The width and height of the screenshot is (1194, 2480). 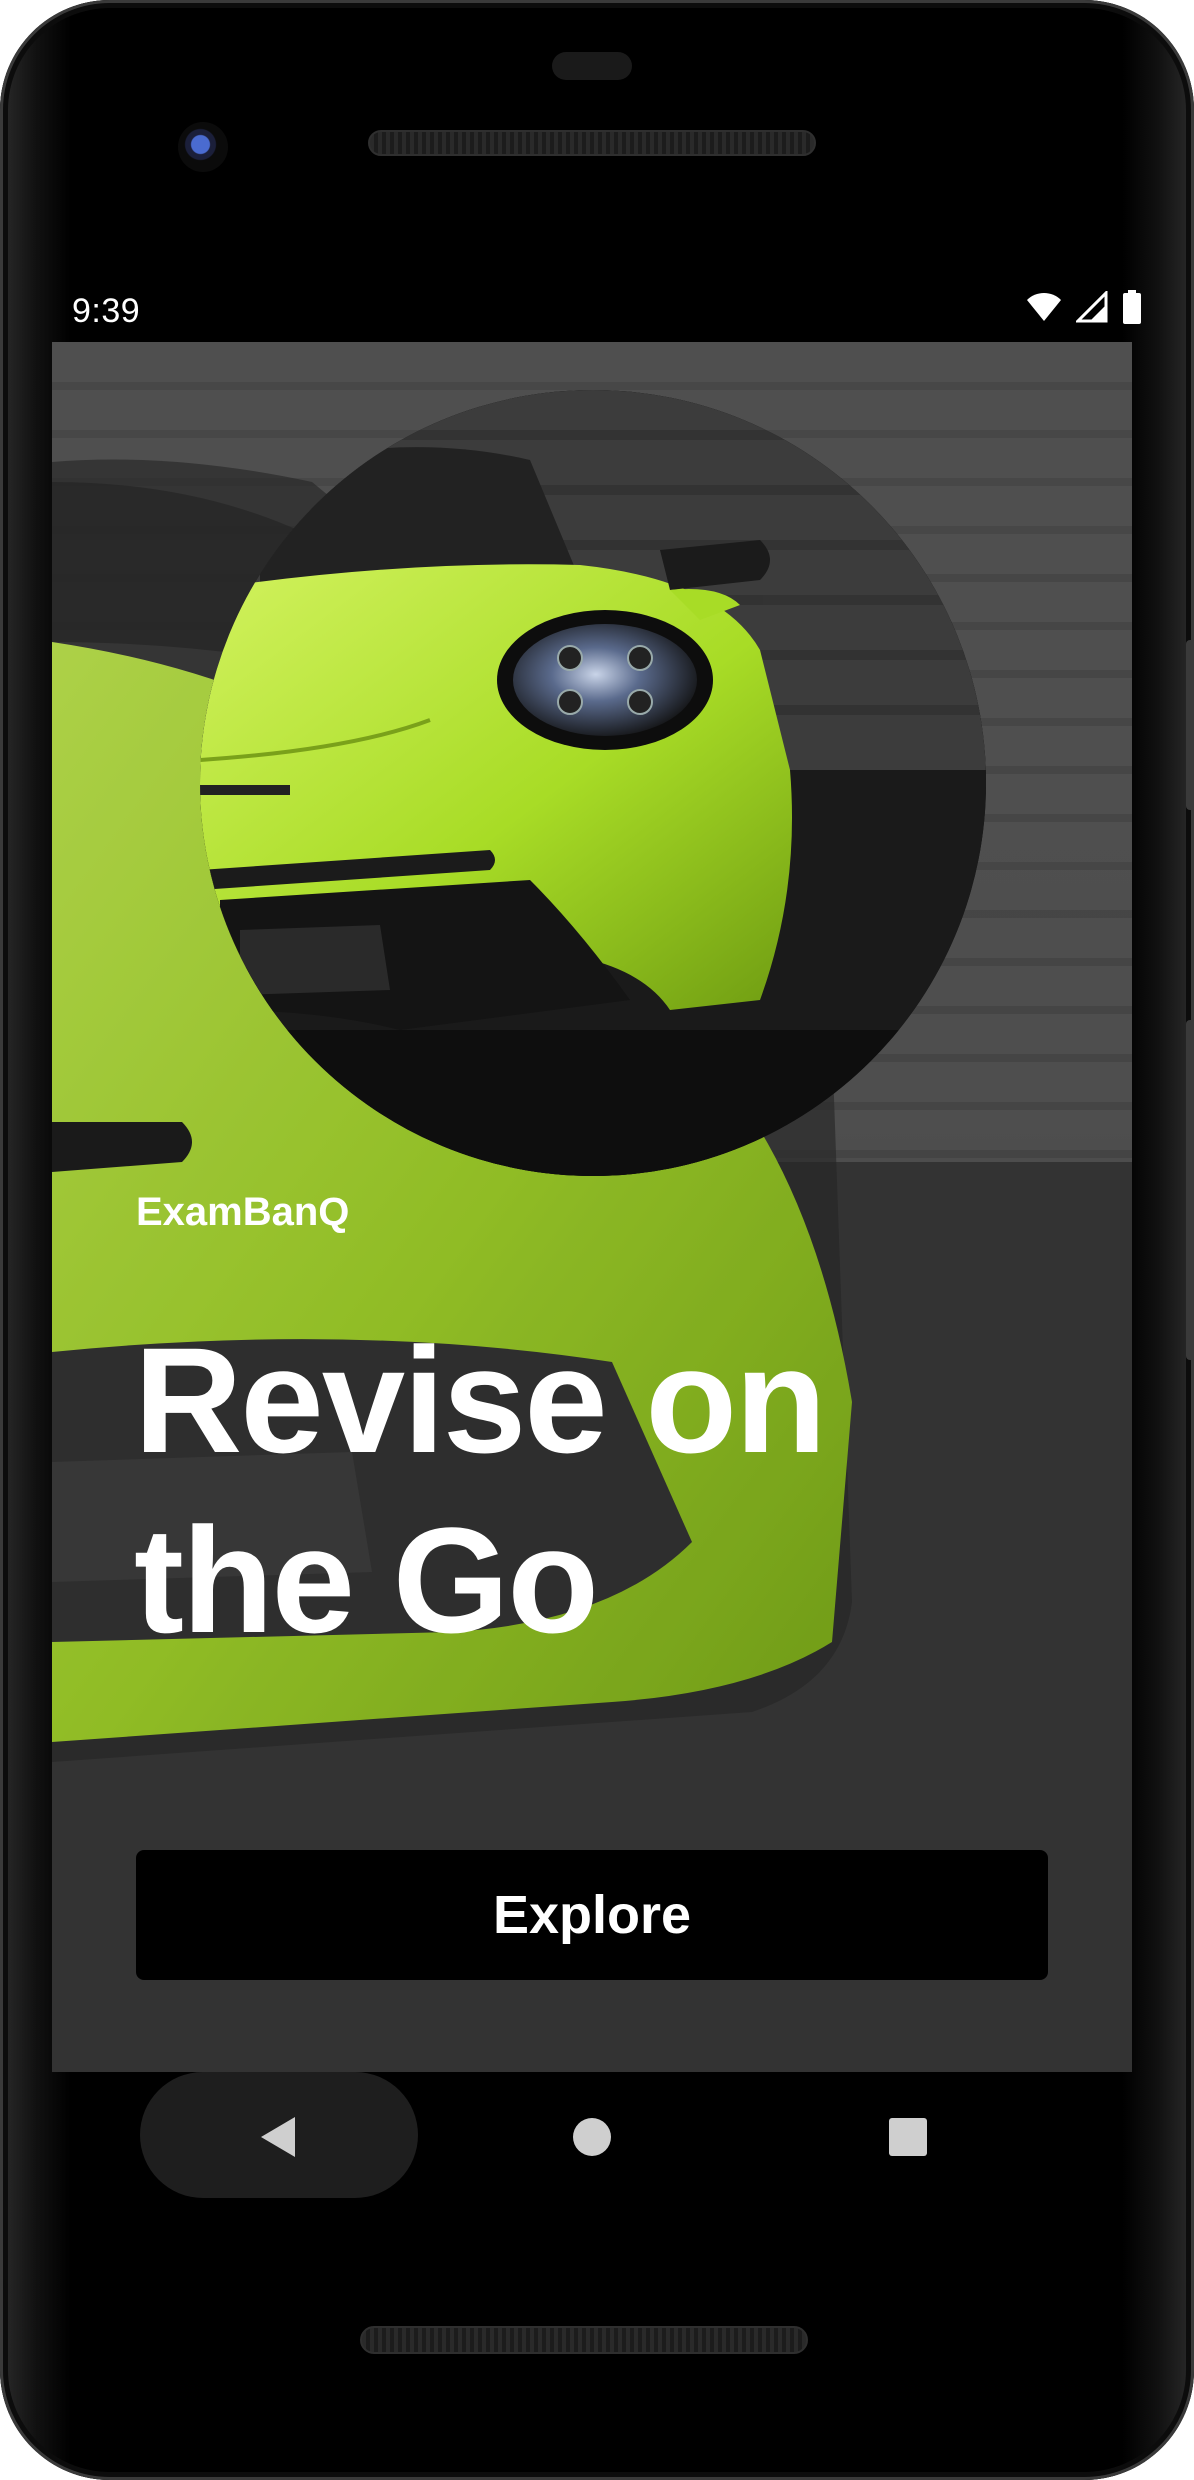 I want to click on bottom-speaker, so click(x=584, y=2340).